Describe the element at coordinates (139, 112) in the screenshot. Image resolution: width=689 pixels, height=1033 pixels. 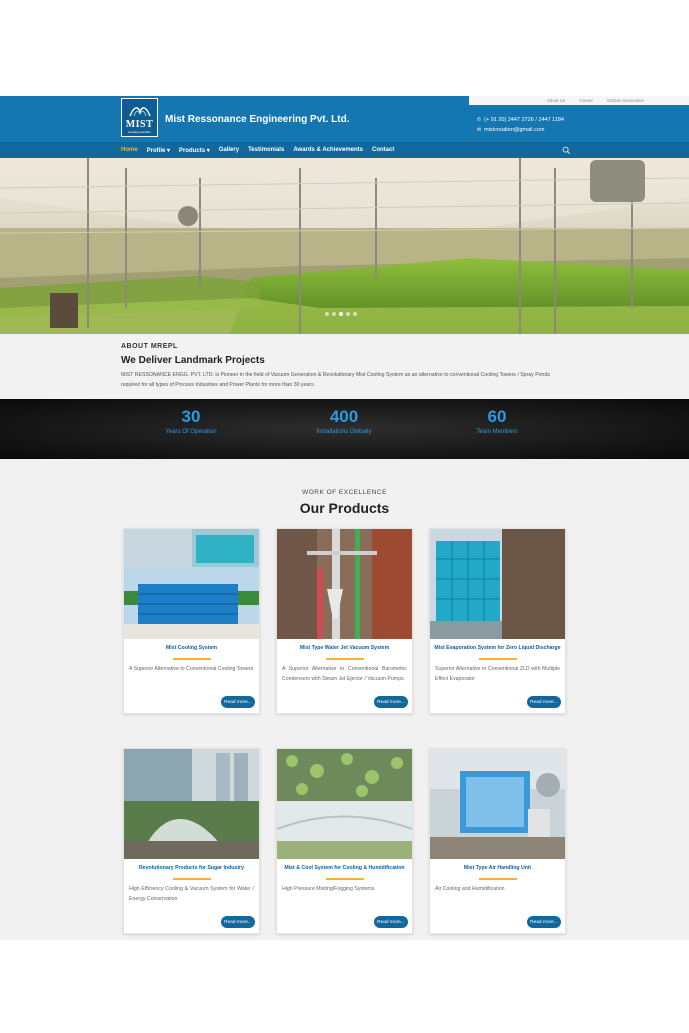
I see `logo-wave-icon` at that location.